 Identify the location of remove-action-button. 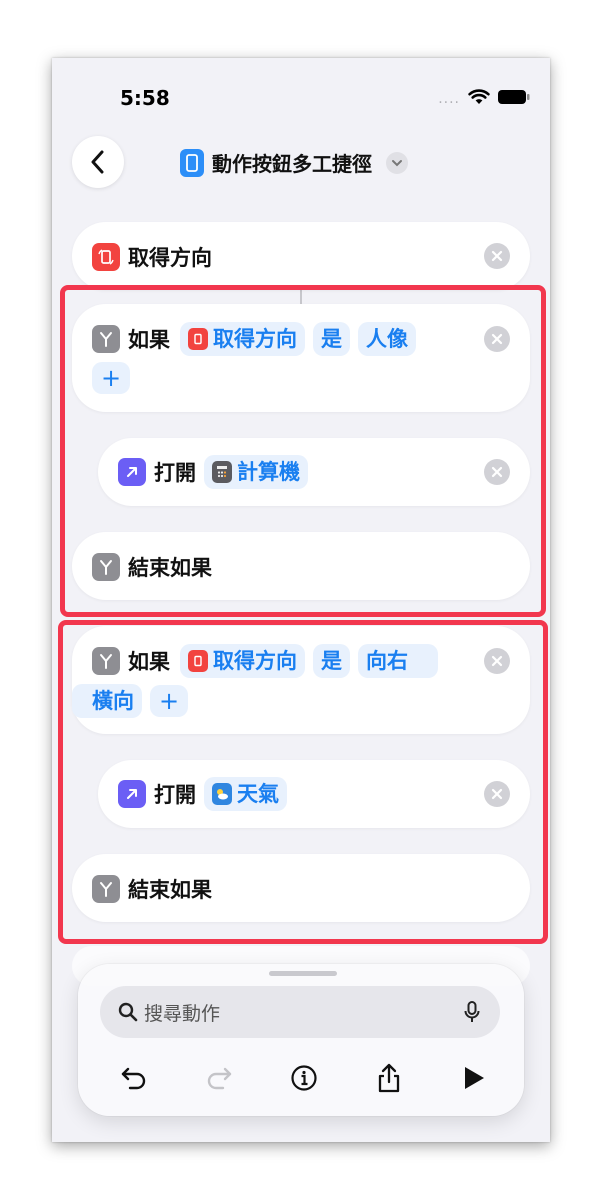
(497, 256).